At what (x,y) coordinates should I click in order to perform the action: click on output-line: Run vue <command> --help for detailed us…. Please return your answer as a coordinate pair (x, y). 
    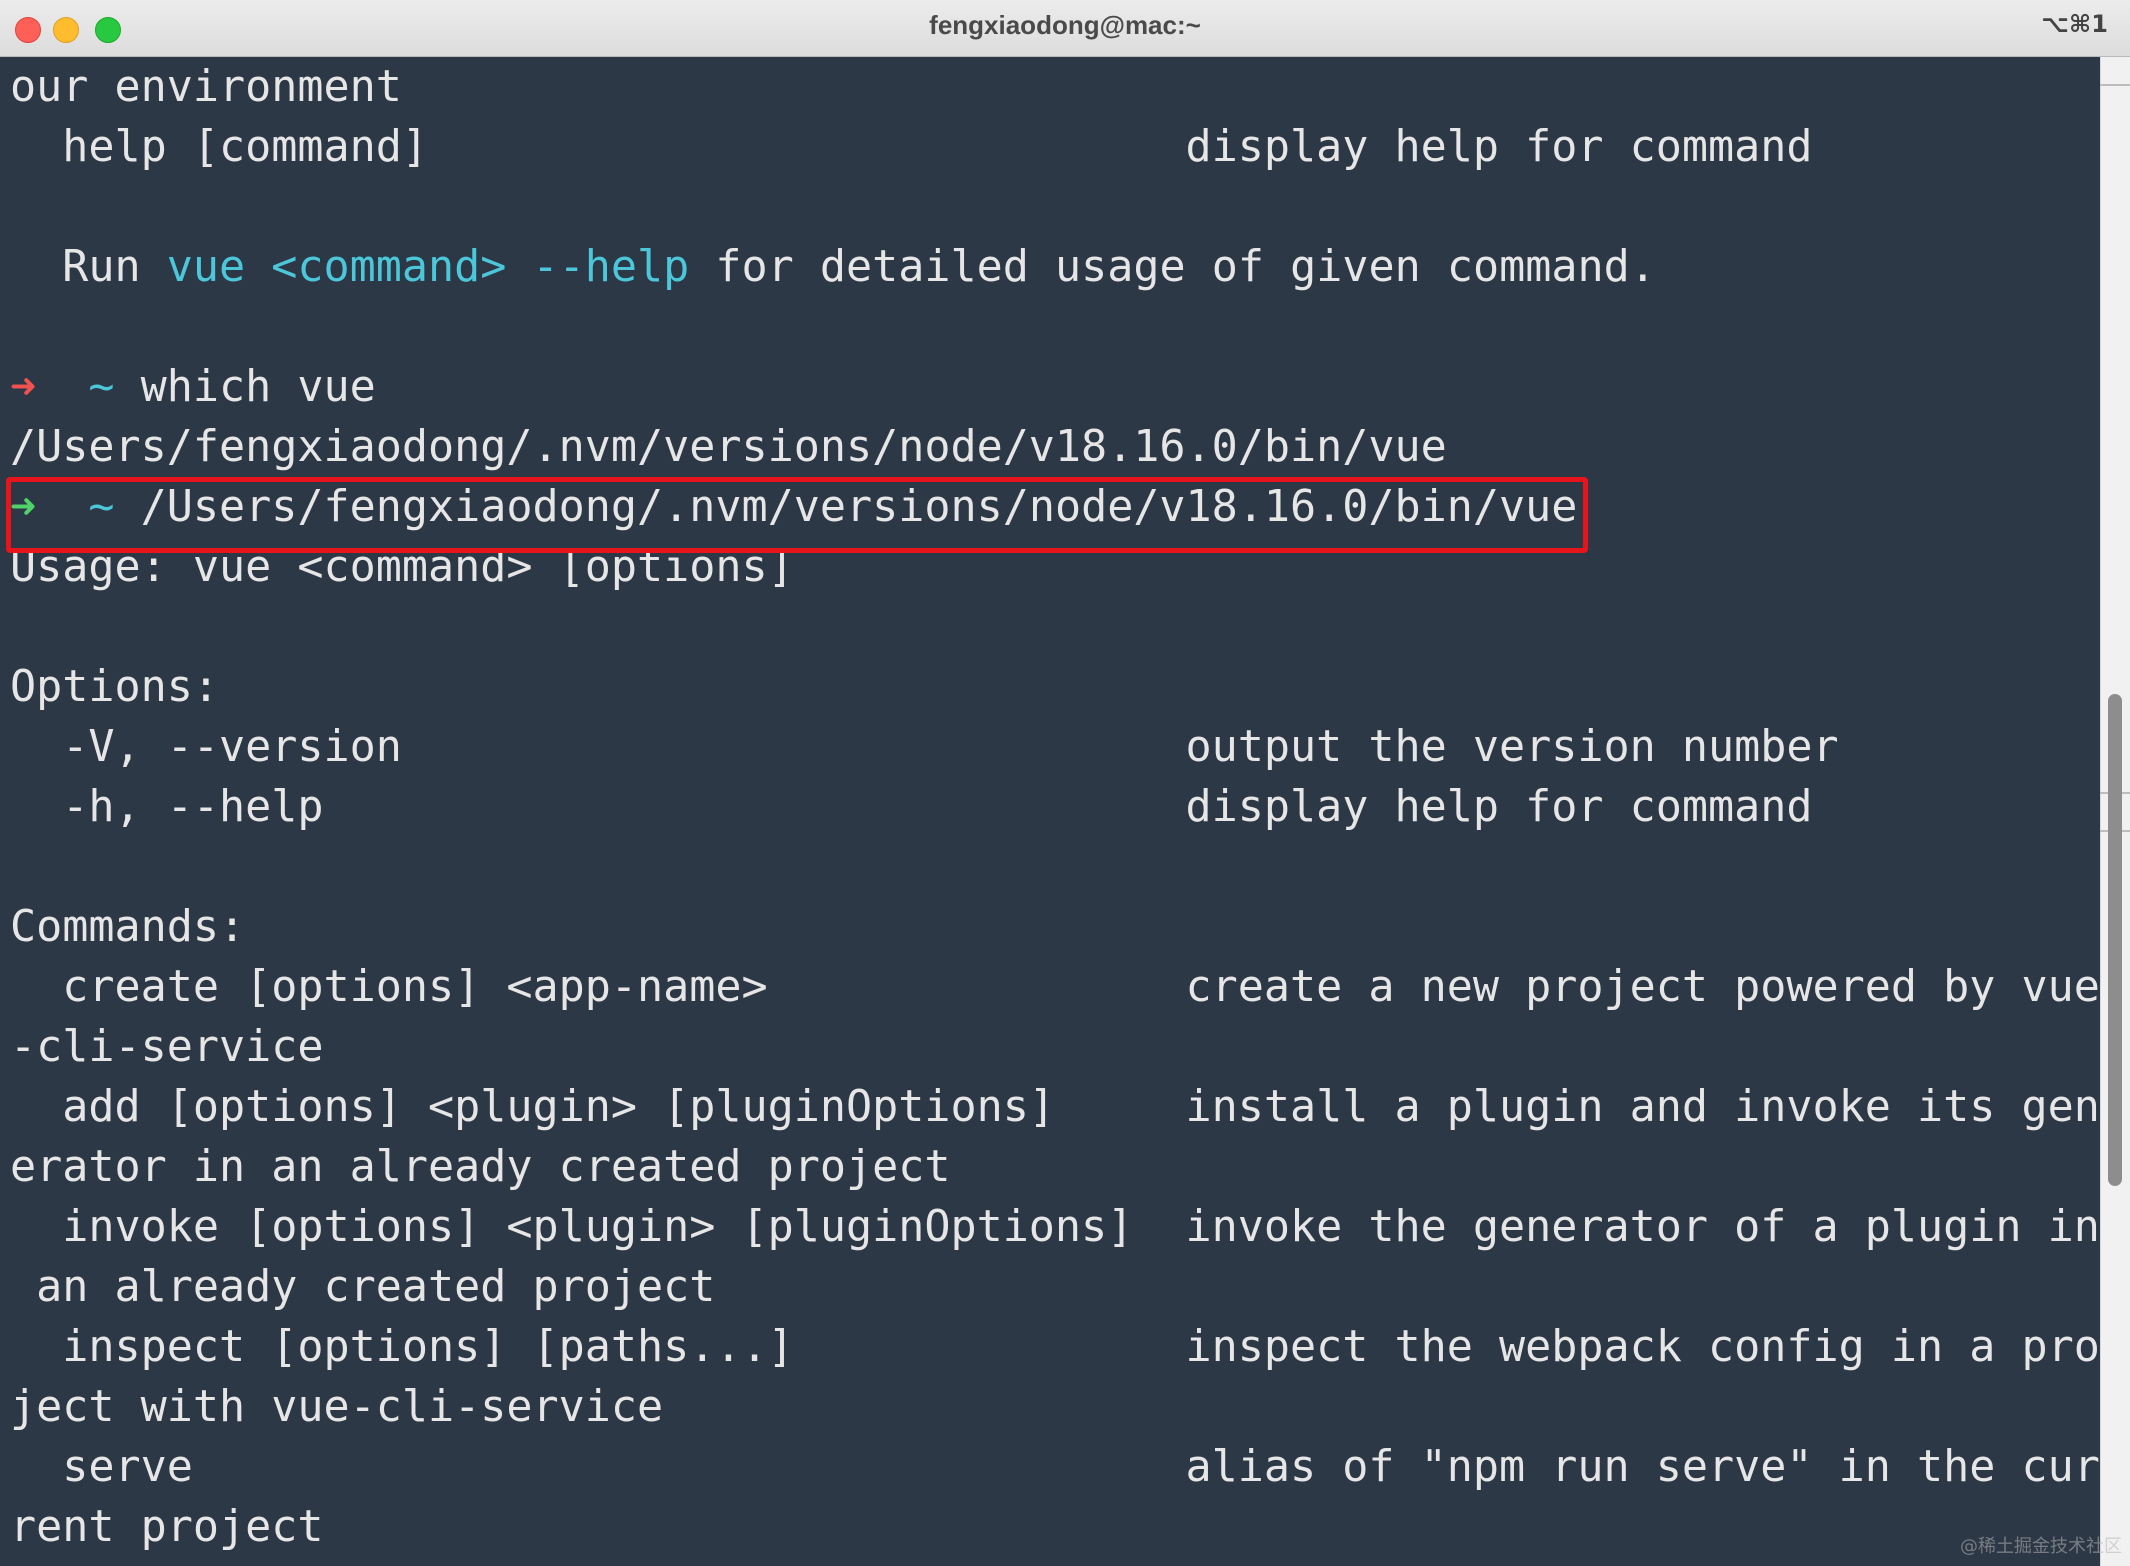
    Looking at the image, I should click on (833, 267).